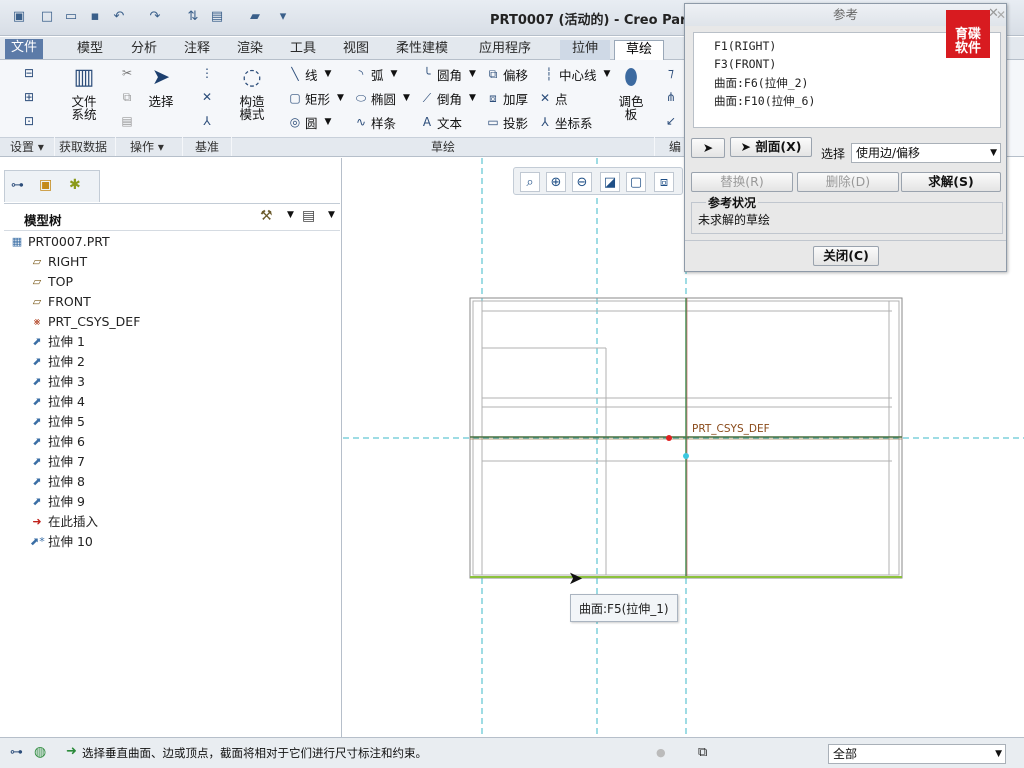 This screenshot has width=1024, height=768. What do you see at coordinates (60, 242) in the screenshot?
I see `tree-item-part: ▦ PRT0007.PRT` at bounding box center [60, 242].